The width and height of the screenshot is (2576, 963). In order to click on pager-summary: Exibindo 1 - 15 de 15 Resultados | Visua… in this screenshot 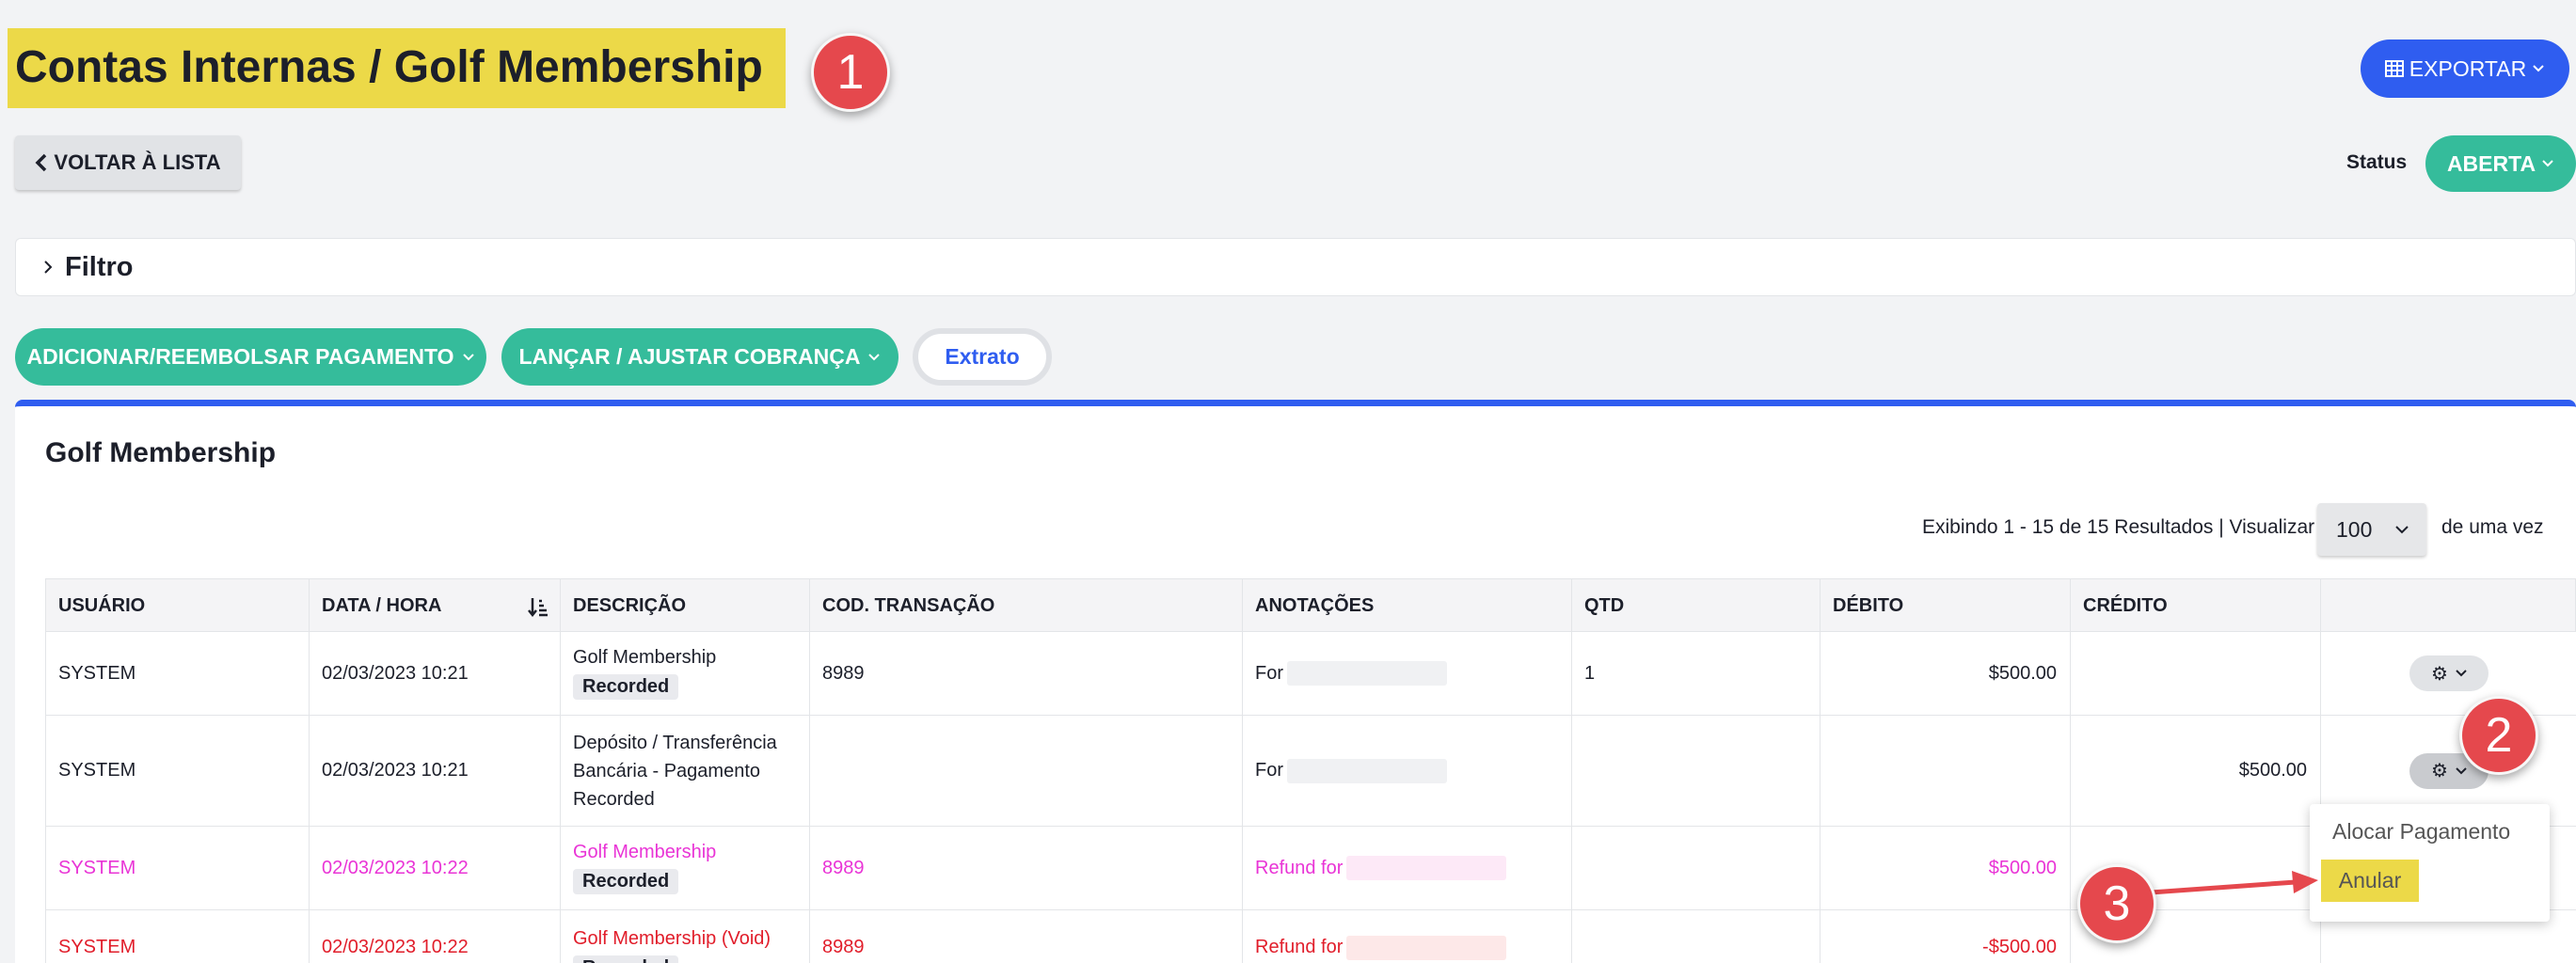, I will do `click(2118, 527)`.